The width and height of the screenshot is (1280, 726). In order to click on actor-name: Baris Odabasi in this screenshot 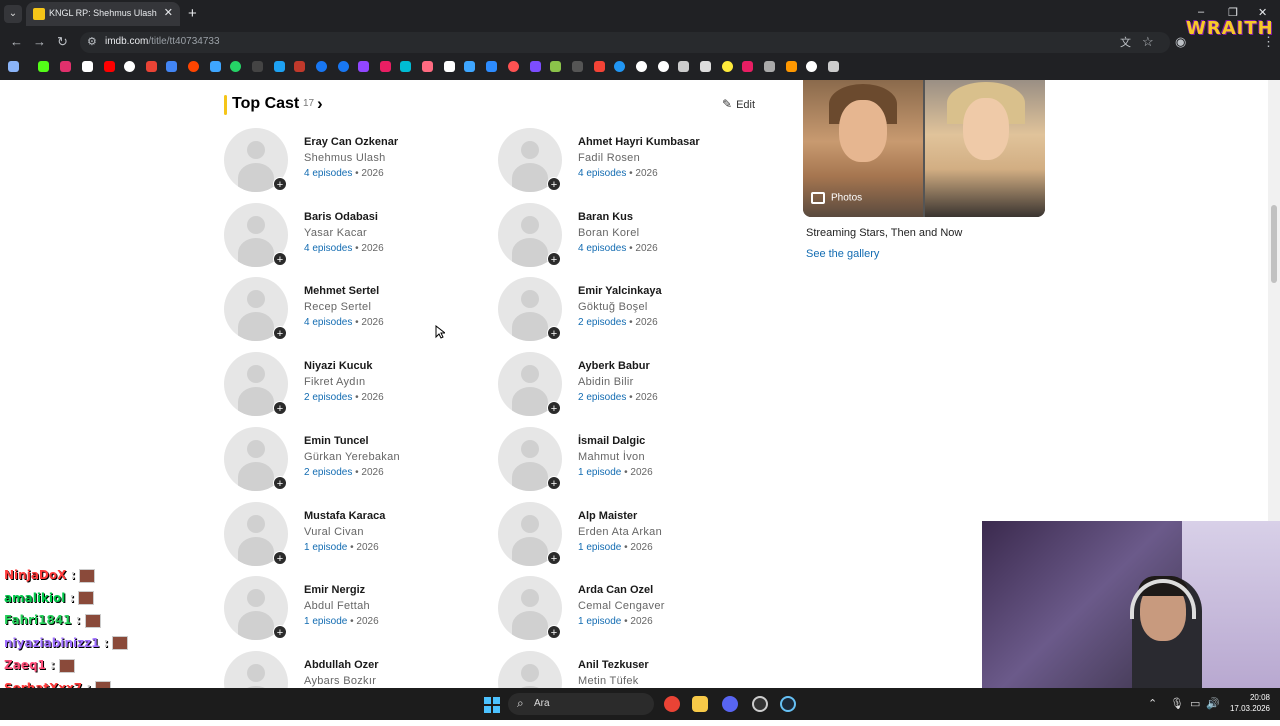, I will do `click(341, 217)`.